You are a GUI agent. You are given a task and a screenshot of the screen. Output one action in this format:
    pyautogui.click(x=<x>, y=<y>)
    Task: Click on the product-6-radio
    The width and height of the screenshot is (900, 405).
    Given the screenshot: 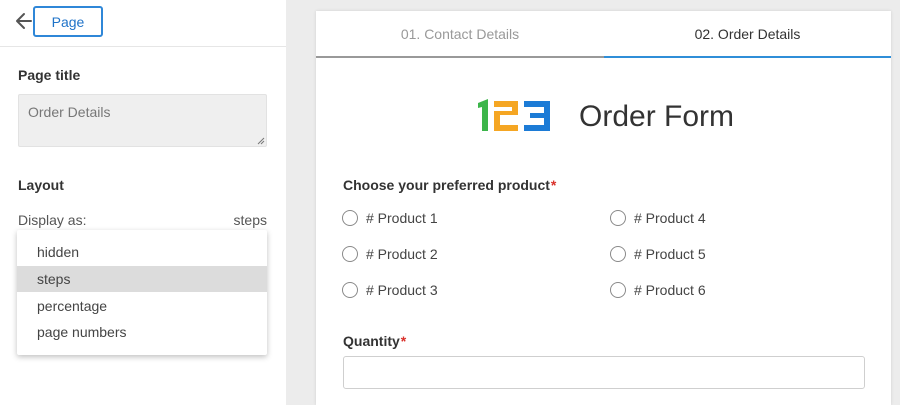 What is the action you would take?
    pyautogui.click(x=618, y=290)
    